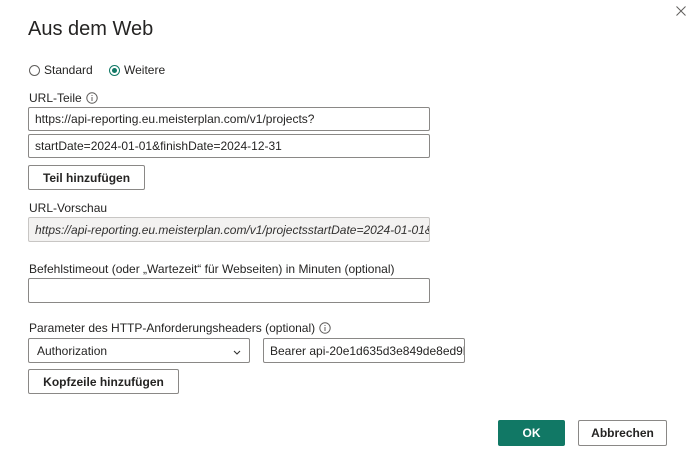 The height and width of the screenshot is (456, 692). I want to click on cancel-button: Abbrechen, so click(622, 433).